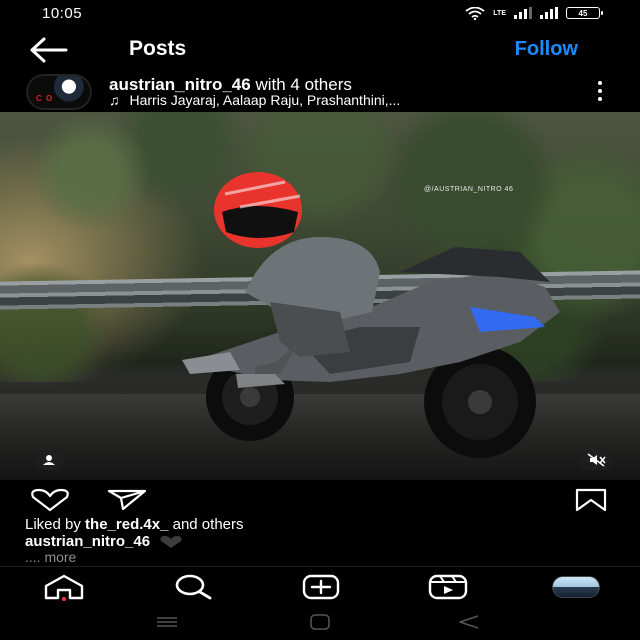  What do you see at coordinates (53, 524) in the screenshot?
I see `liked-by-prefix: Liked by` at bounding box center [53, 524].